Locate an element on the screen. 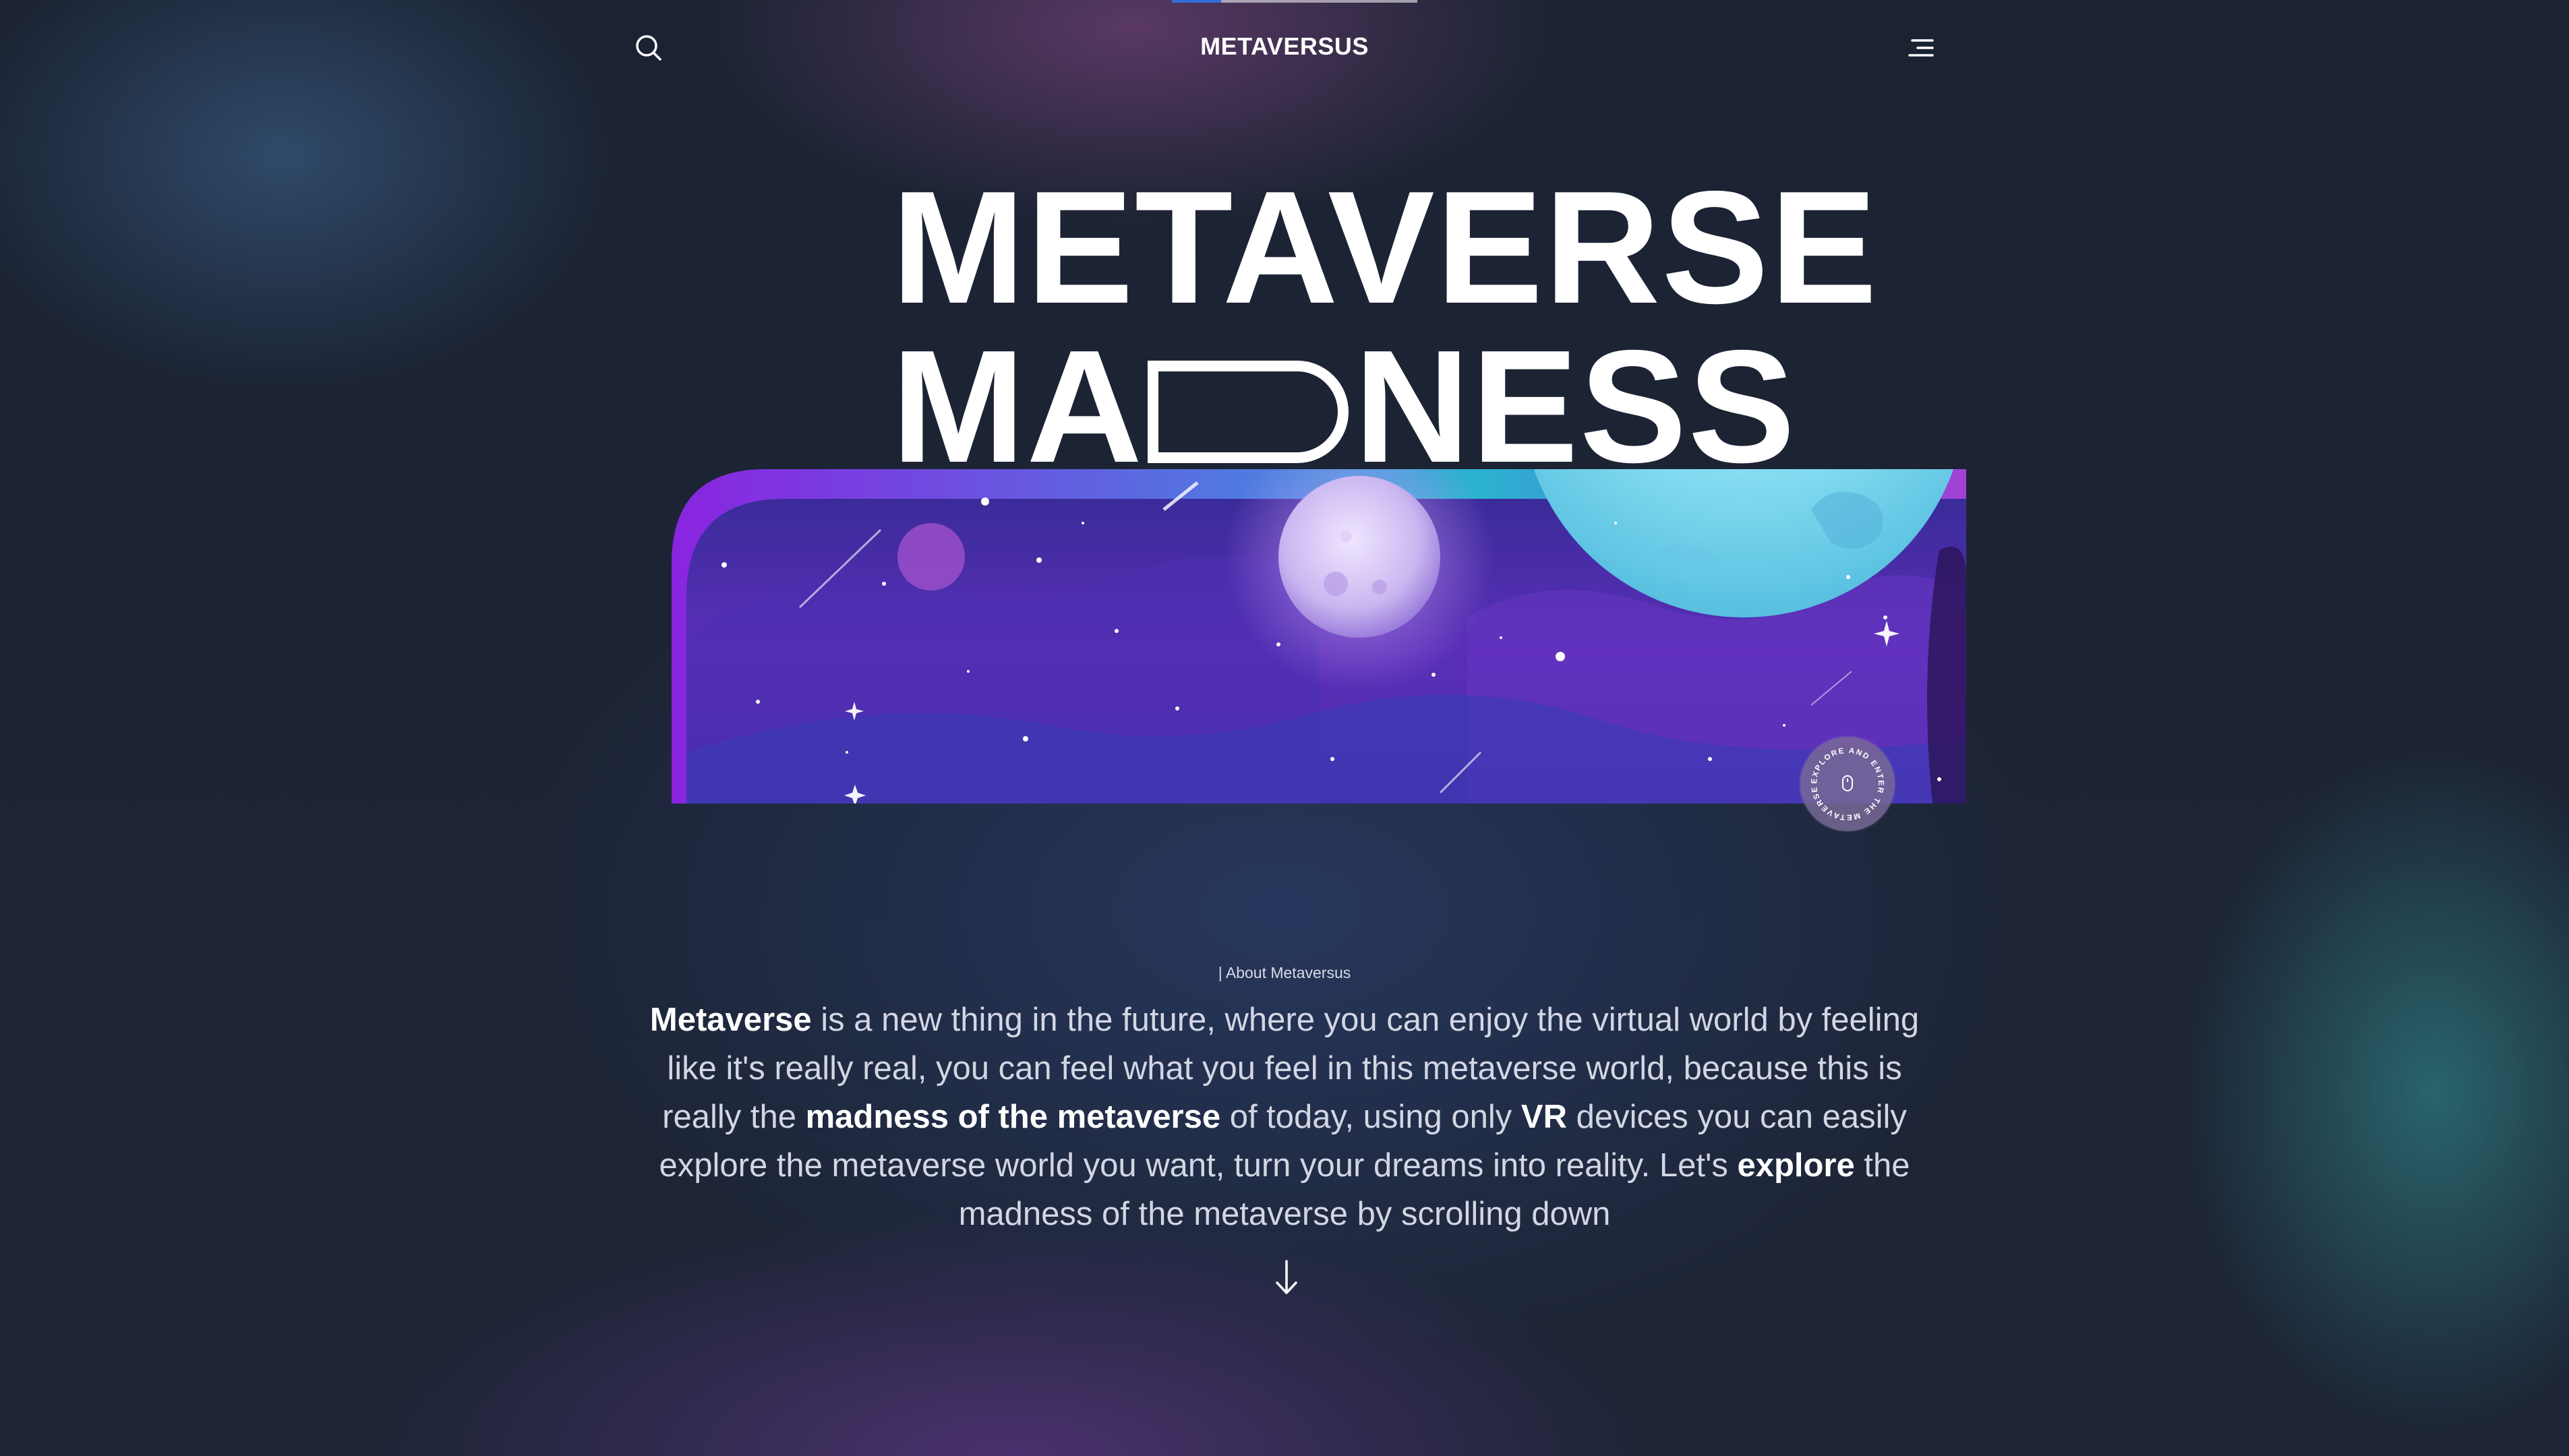  header: METAVERSUS is located at coordinates (1284, 44).